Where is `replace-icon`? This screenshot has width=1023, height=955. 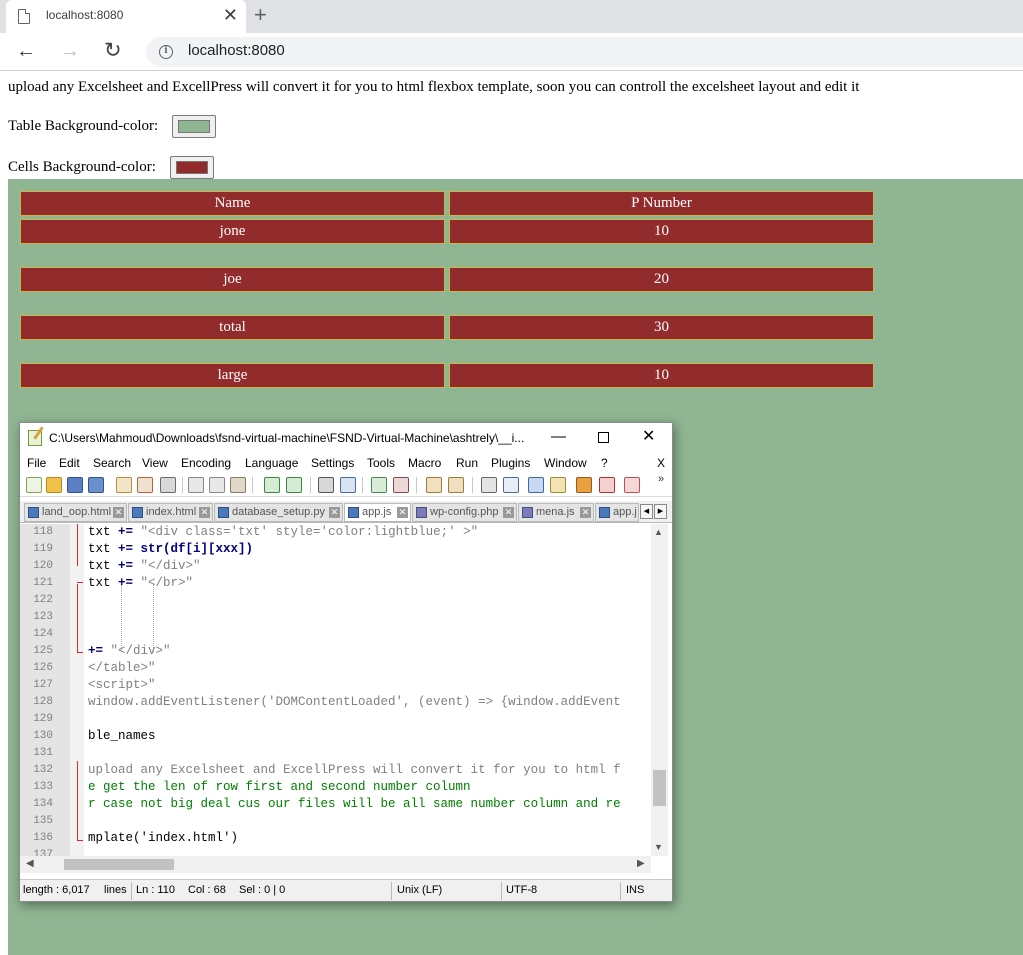
replace-icon is located at coordinates (348, 485).